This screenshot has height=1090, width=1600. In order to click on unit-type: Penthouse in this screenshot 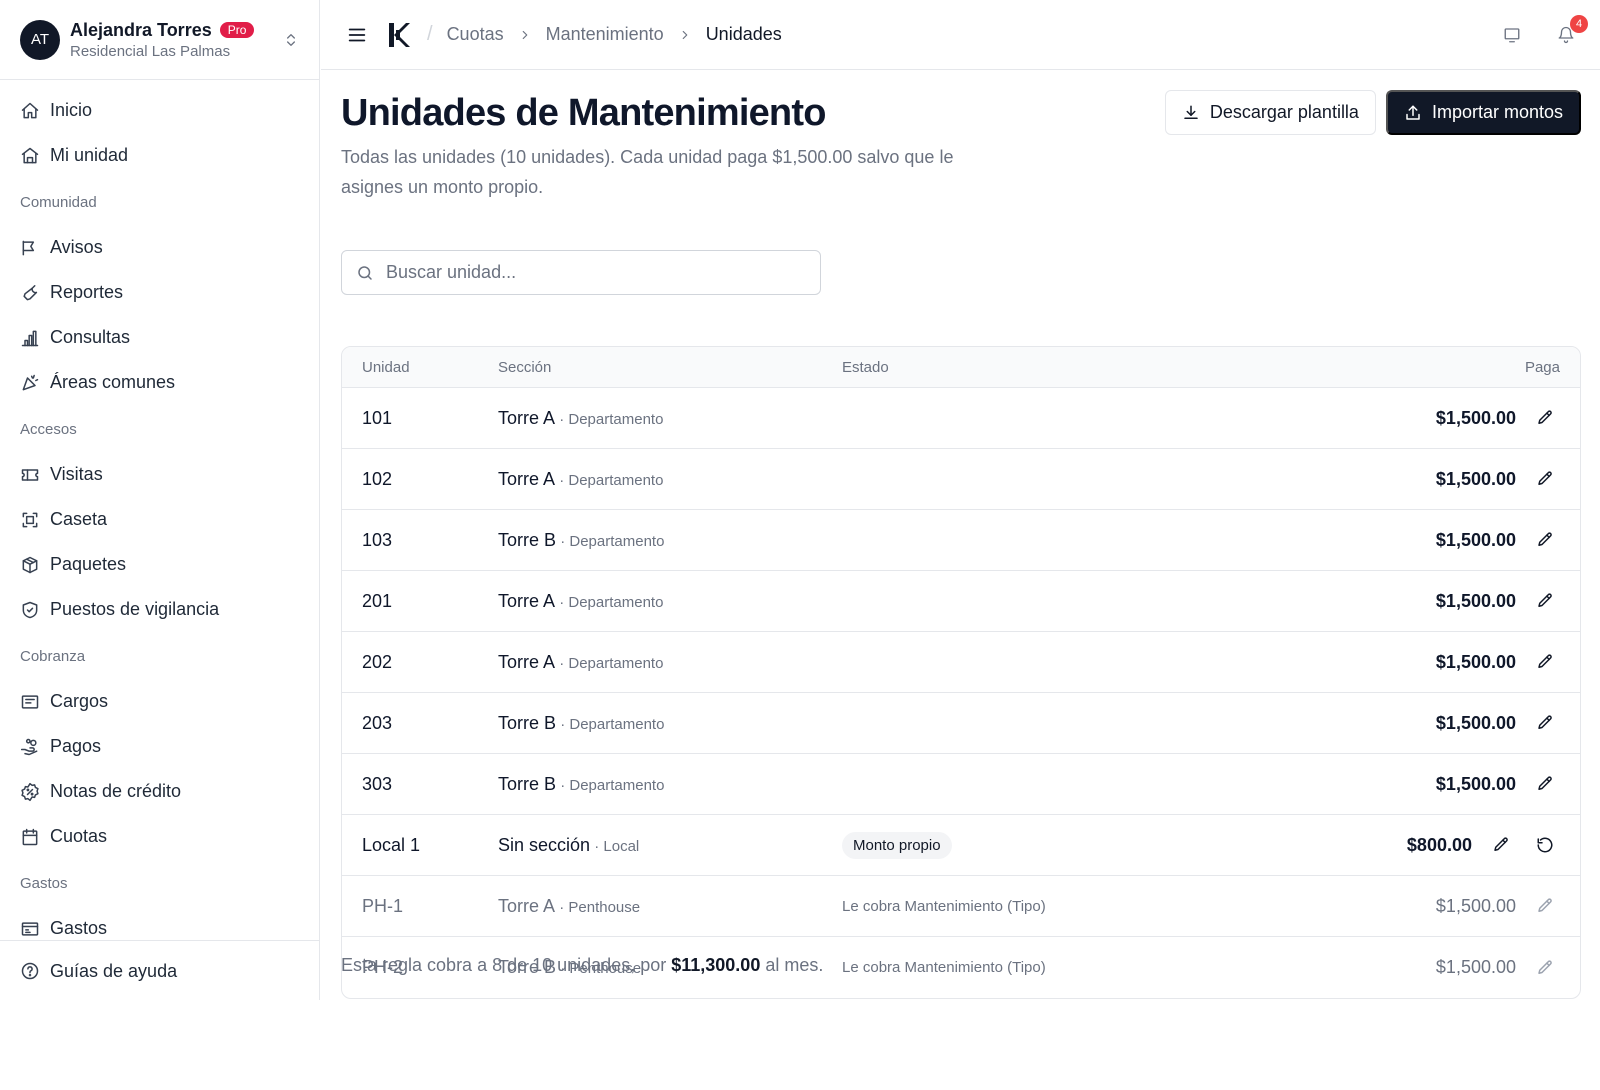, I will do `click(604, 907)`.